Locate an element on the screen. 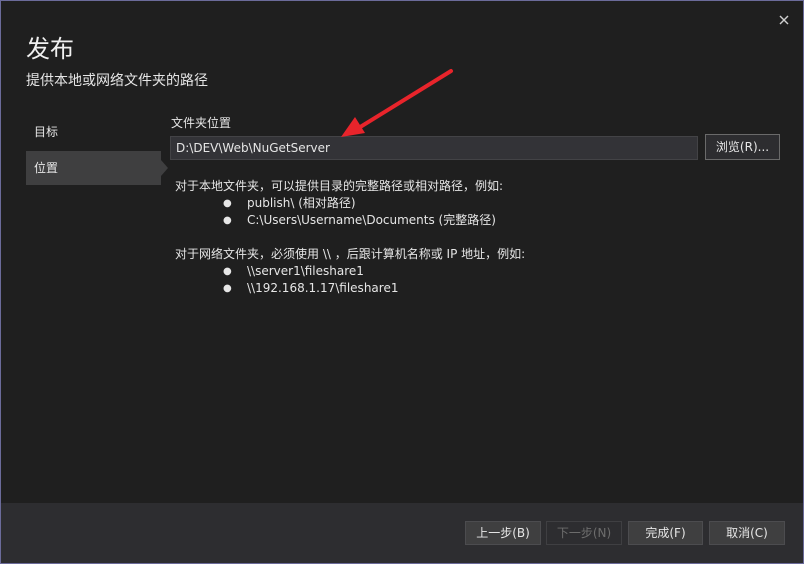 The height and width of the screenshot is (564, 804). sidebar-item-label: 位置 is located at coordinates (46, 168).